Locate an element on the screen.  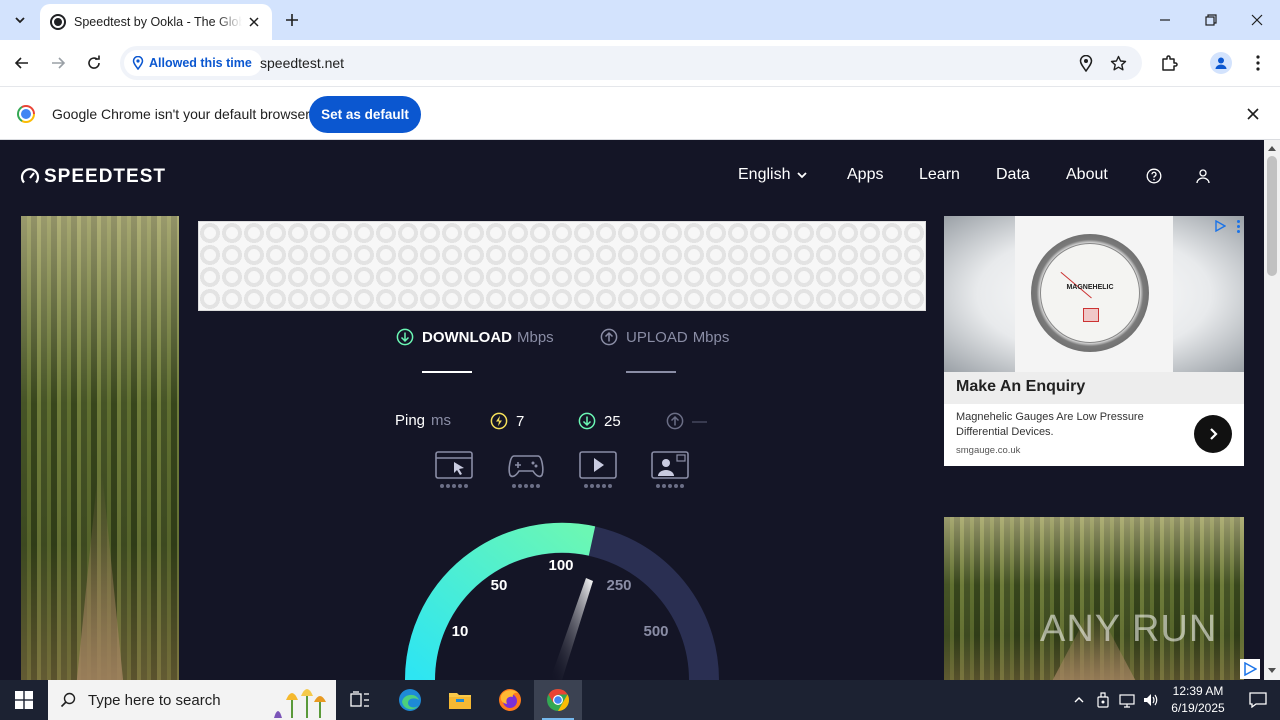
upload-tab: UPLOAD Mbps is located at coordinates (664, 337).